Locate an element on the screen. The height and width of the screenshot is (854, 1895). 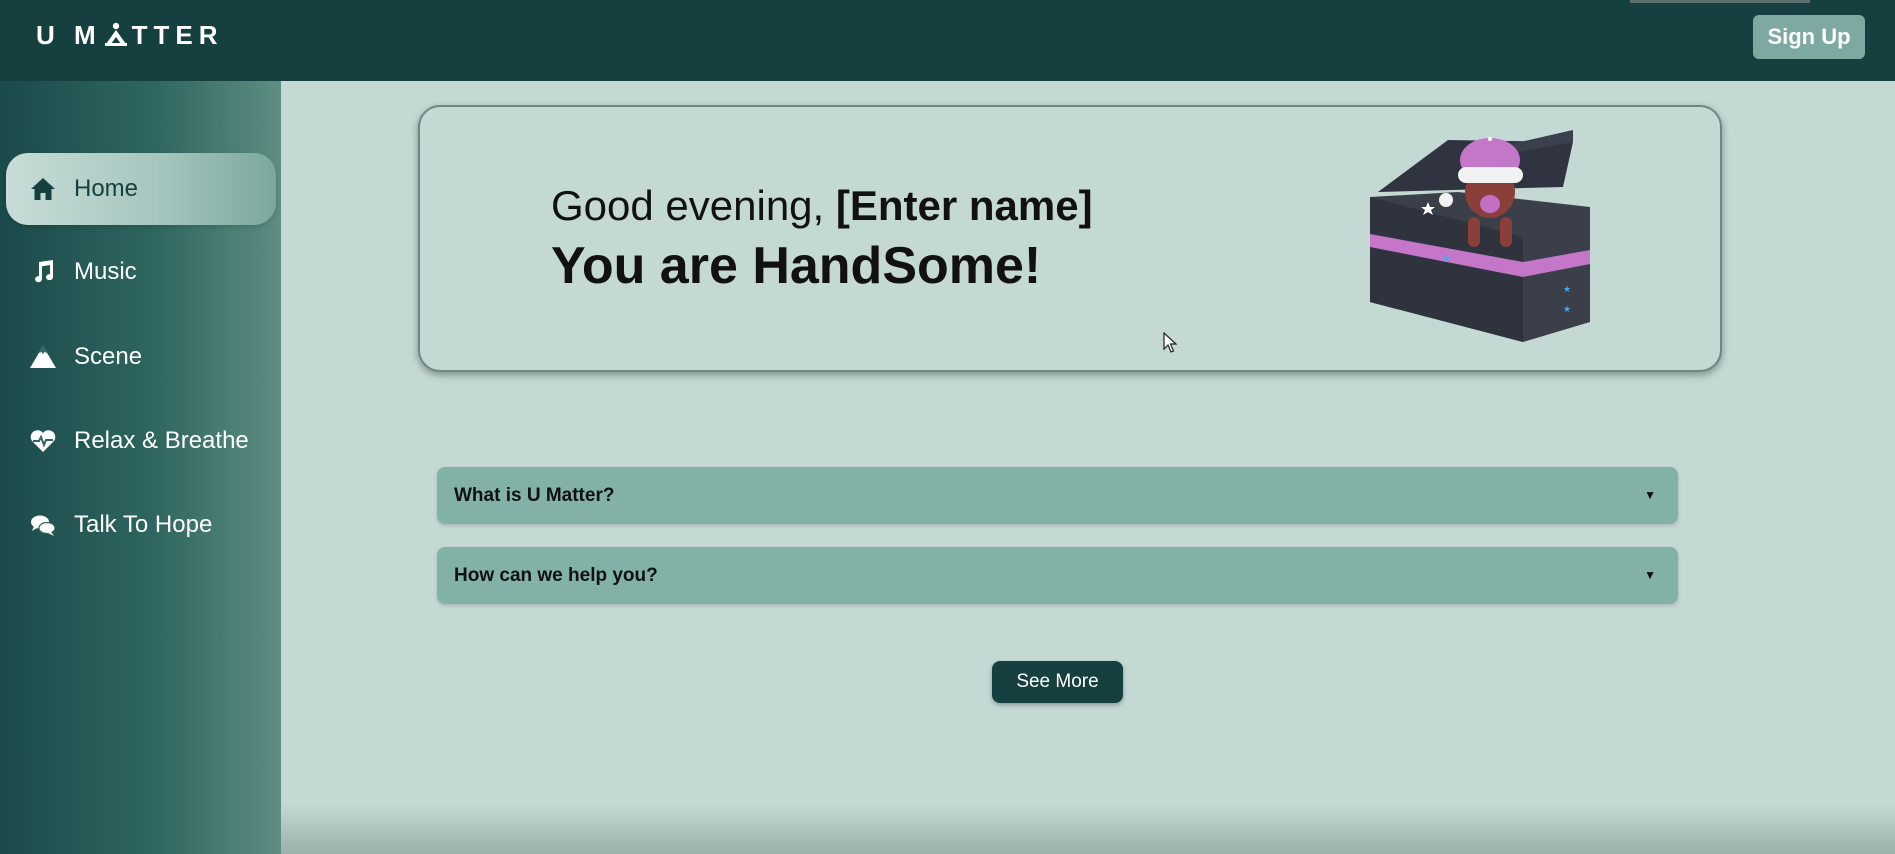
greeting-text: Good evening, [Enter name] is located at coordinates (822, 206).